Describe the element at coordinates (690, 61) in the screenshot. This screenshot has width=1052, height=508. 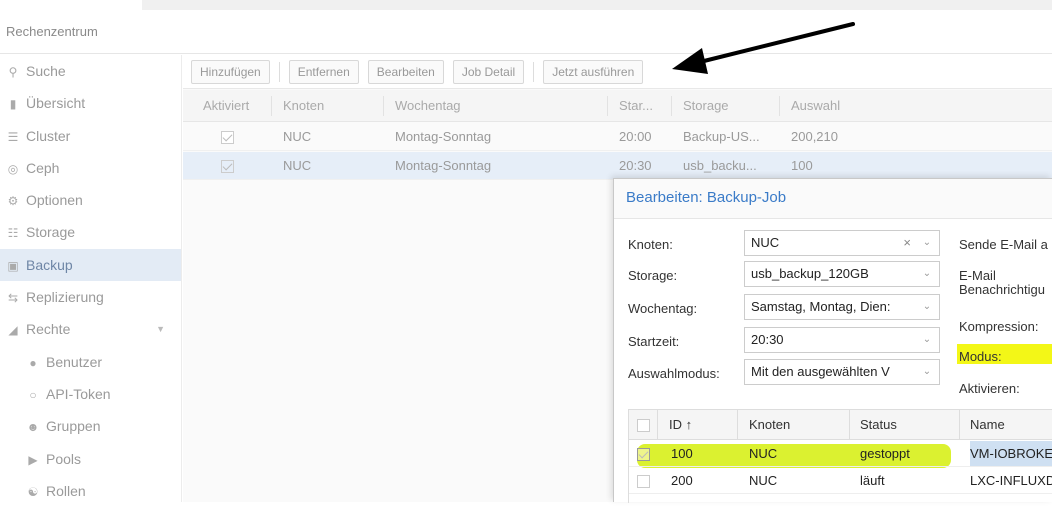
I see `arrow-head` at that location.